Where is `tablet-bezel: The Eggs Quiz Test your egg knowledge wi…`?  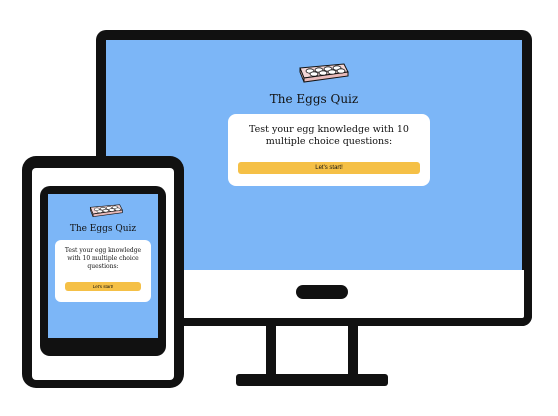
tablet-bezel: The Eggs Quiz Test your egg knowledge wi… is located at coordinates (103, 271).